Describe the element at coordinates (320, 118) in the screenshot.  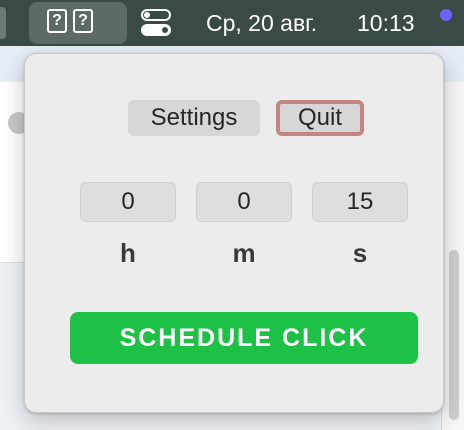
I see `quit-button: Quit` at that location.